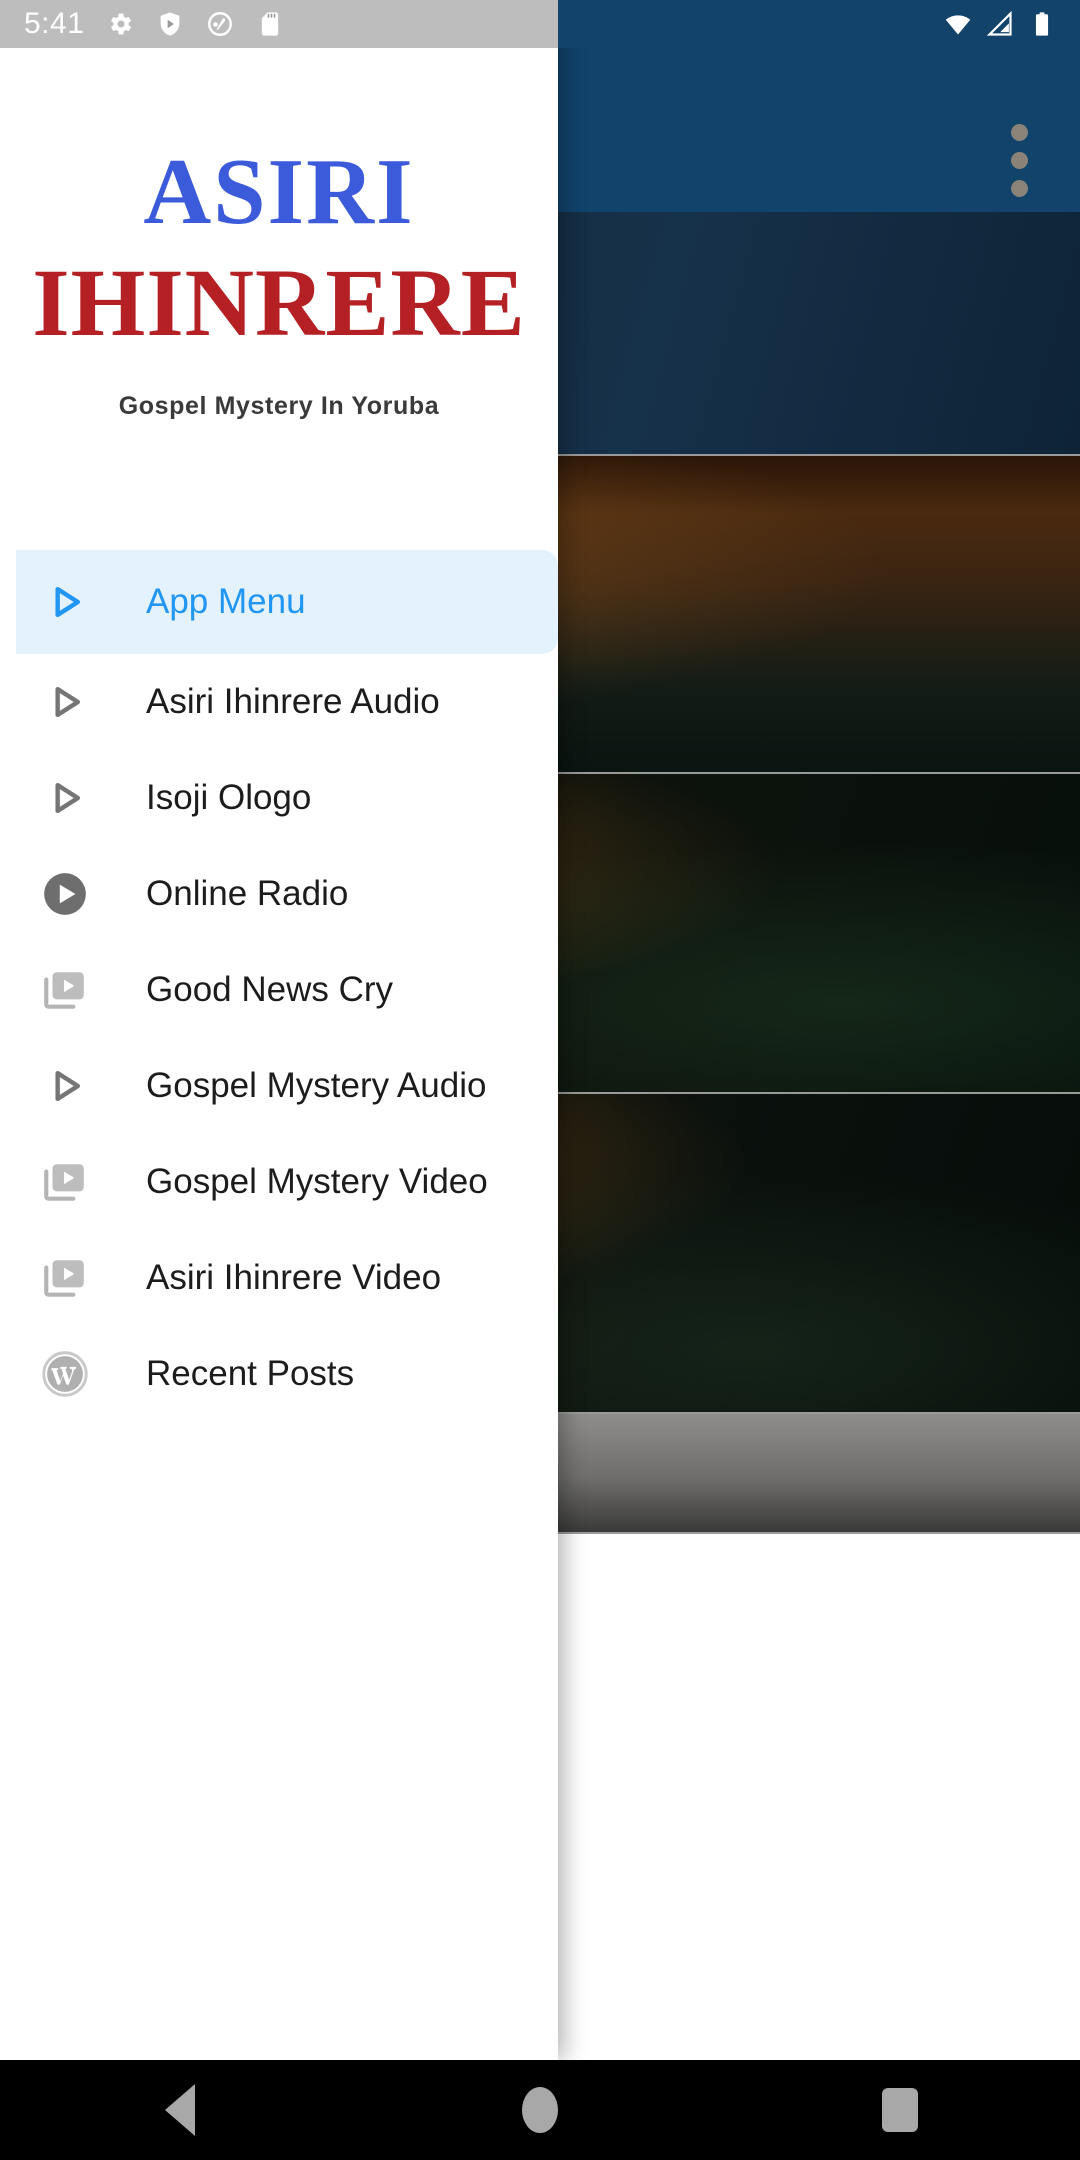  I want to click on recents-square-icon, so click(900, 2110).